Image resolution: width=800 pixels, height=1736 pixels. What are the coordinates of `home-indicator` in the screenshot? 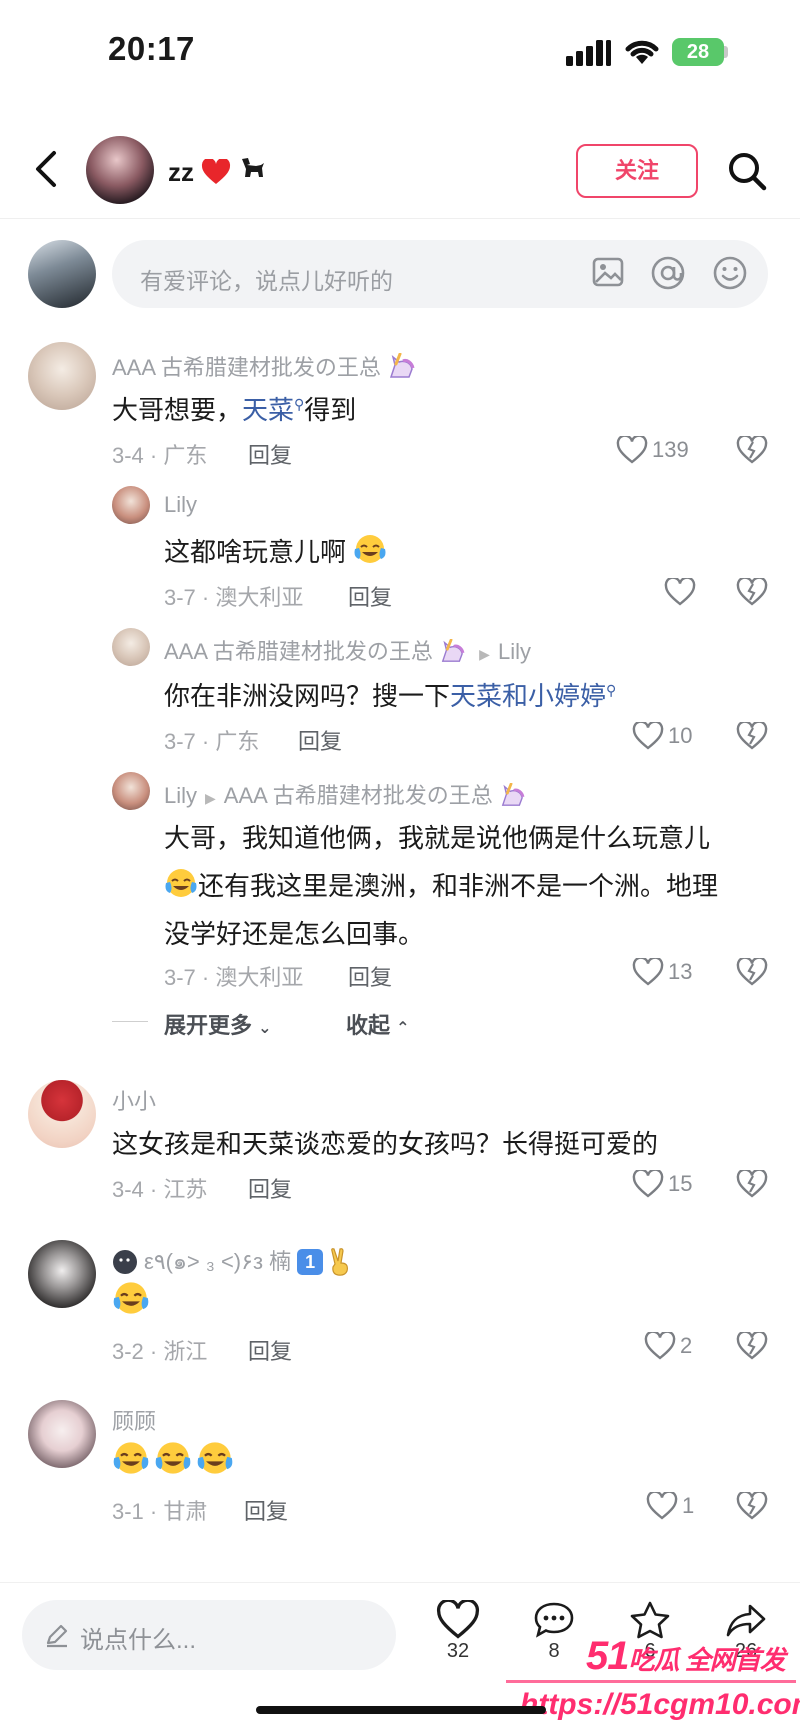 It's located at (401, 1710).